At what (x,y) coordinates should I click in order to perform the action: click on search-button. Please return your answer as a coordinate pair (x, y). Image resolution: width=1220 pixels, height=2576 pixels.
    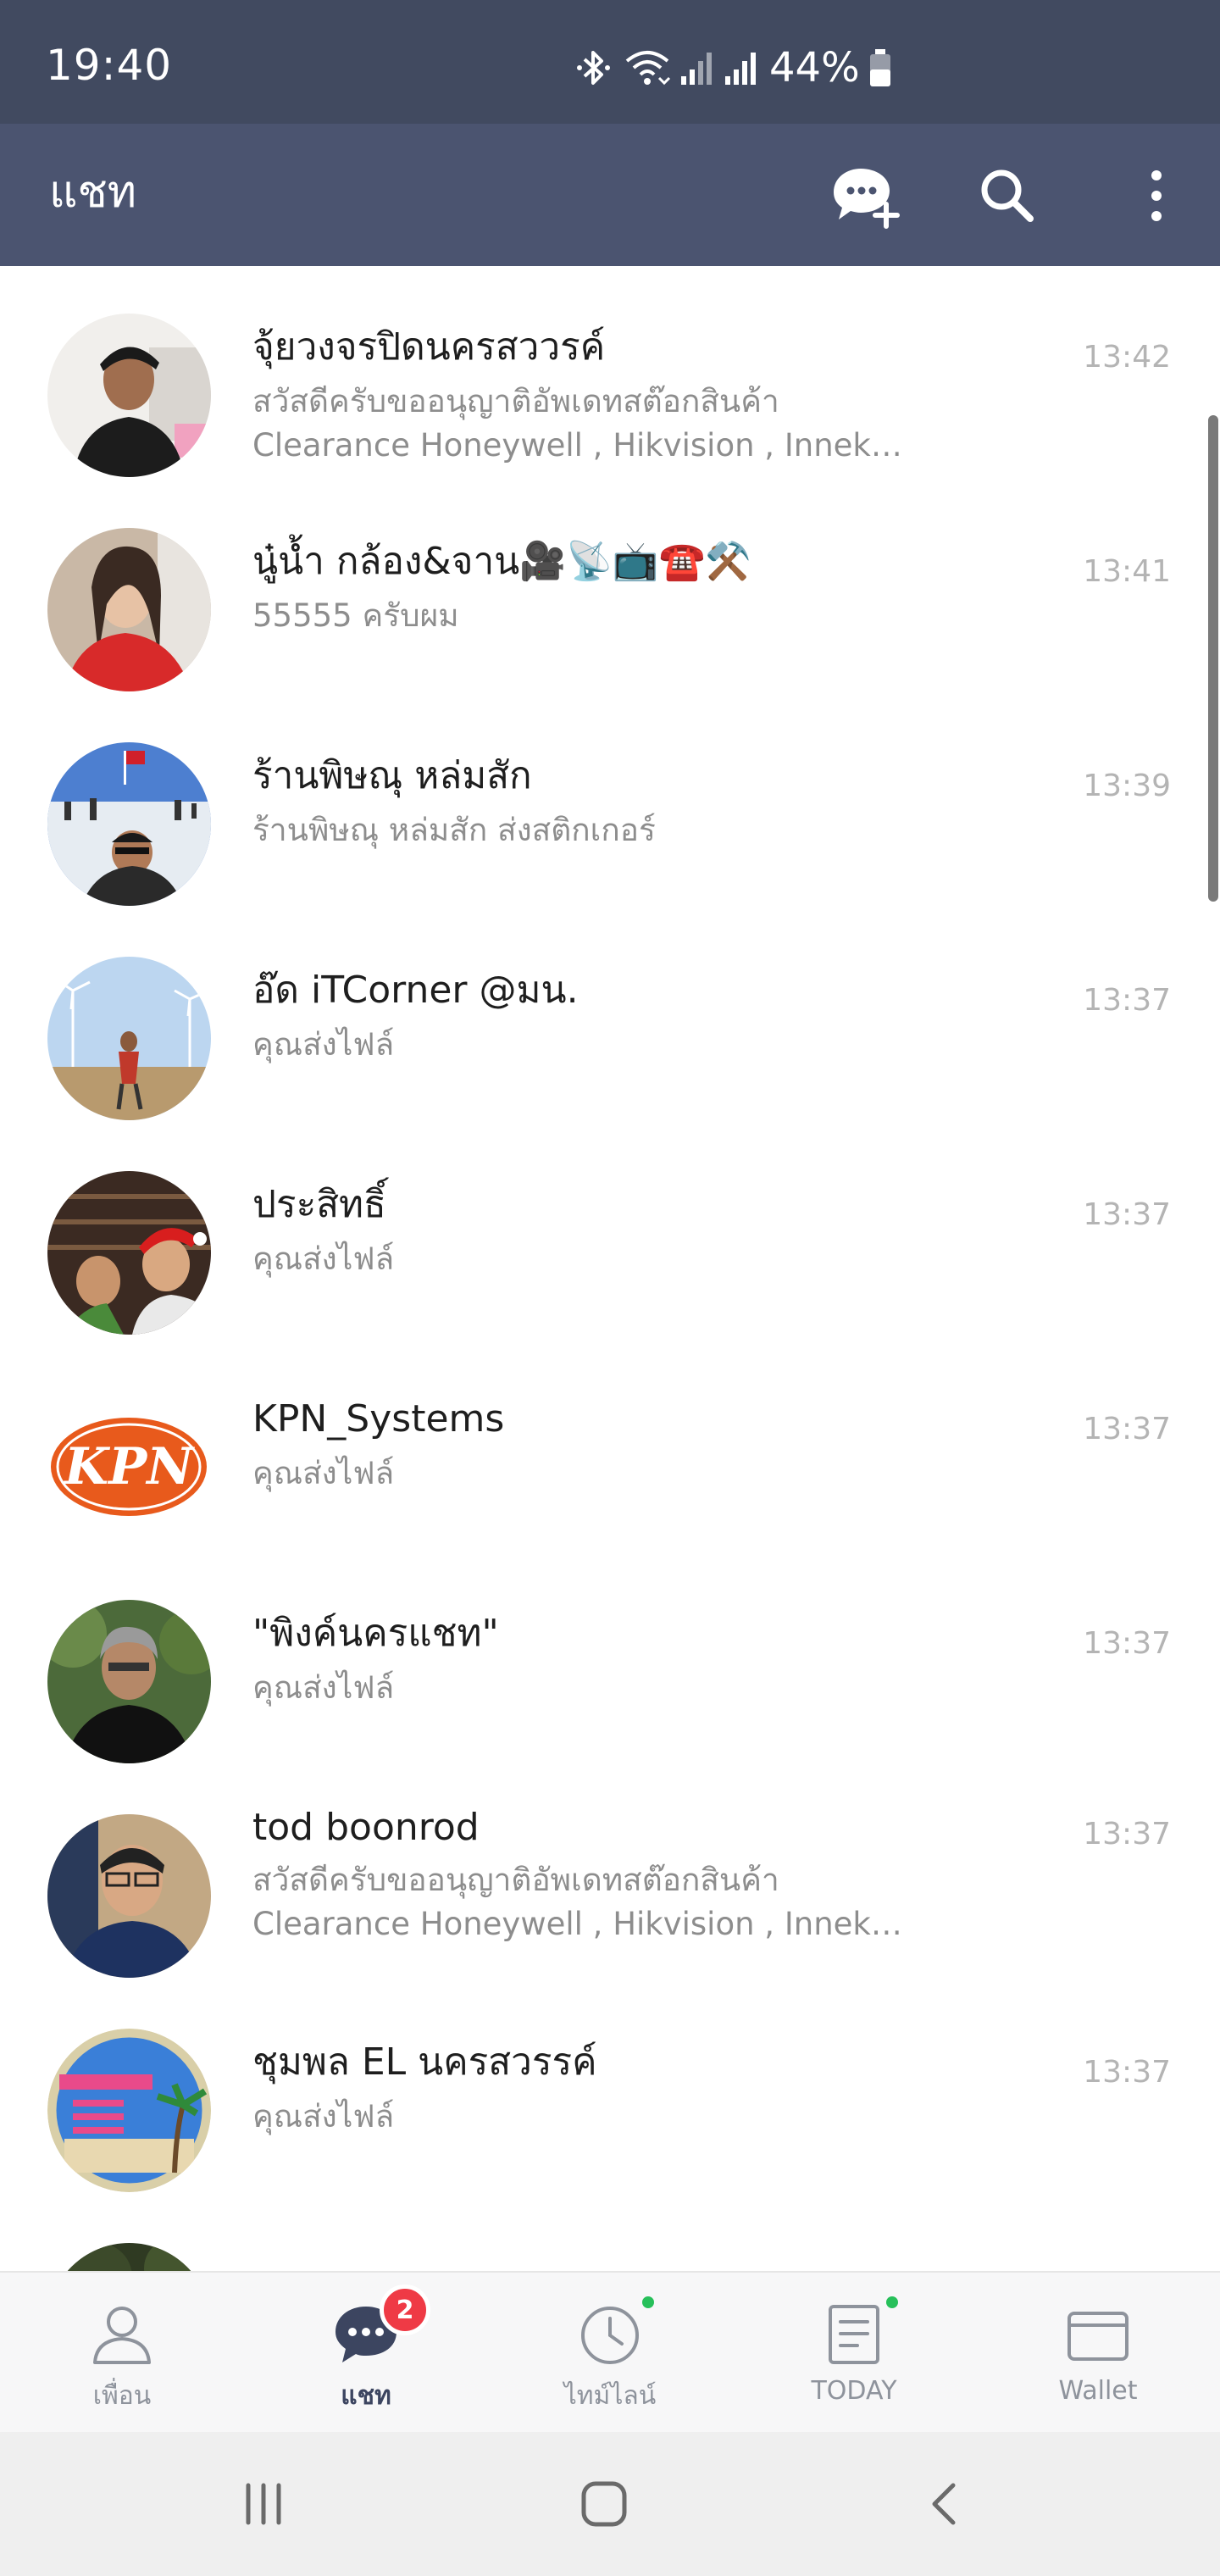
    Looking at the image, I should click on (1007, 196).